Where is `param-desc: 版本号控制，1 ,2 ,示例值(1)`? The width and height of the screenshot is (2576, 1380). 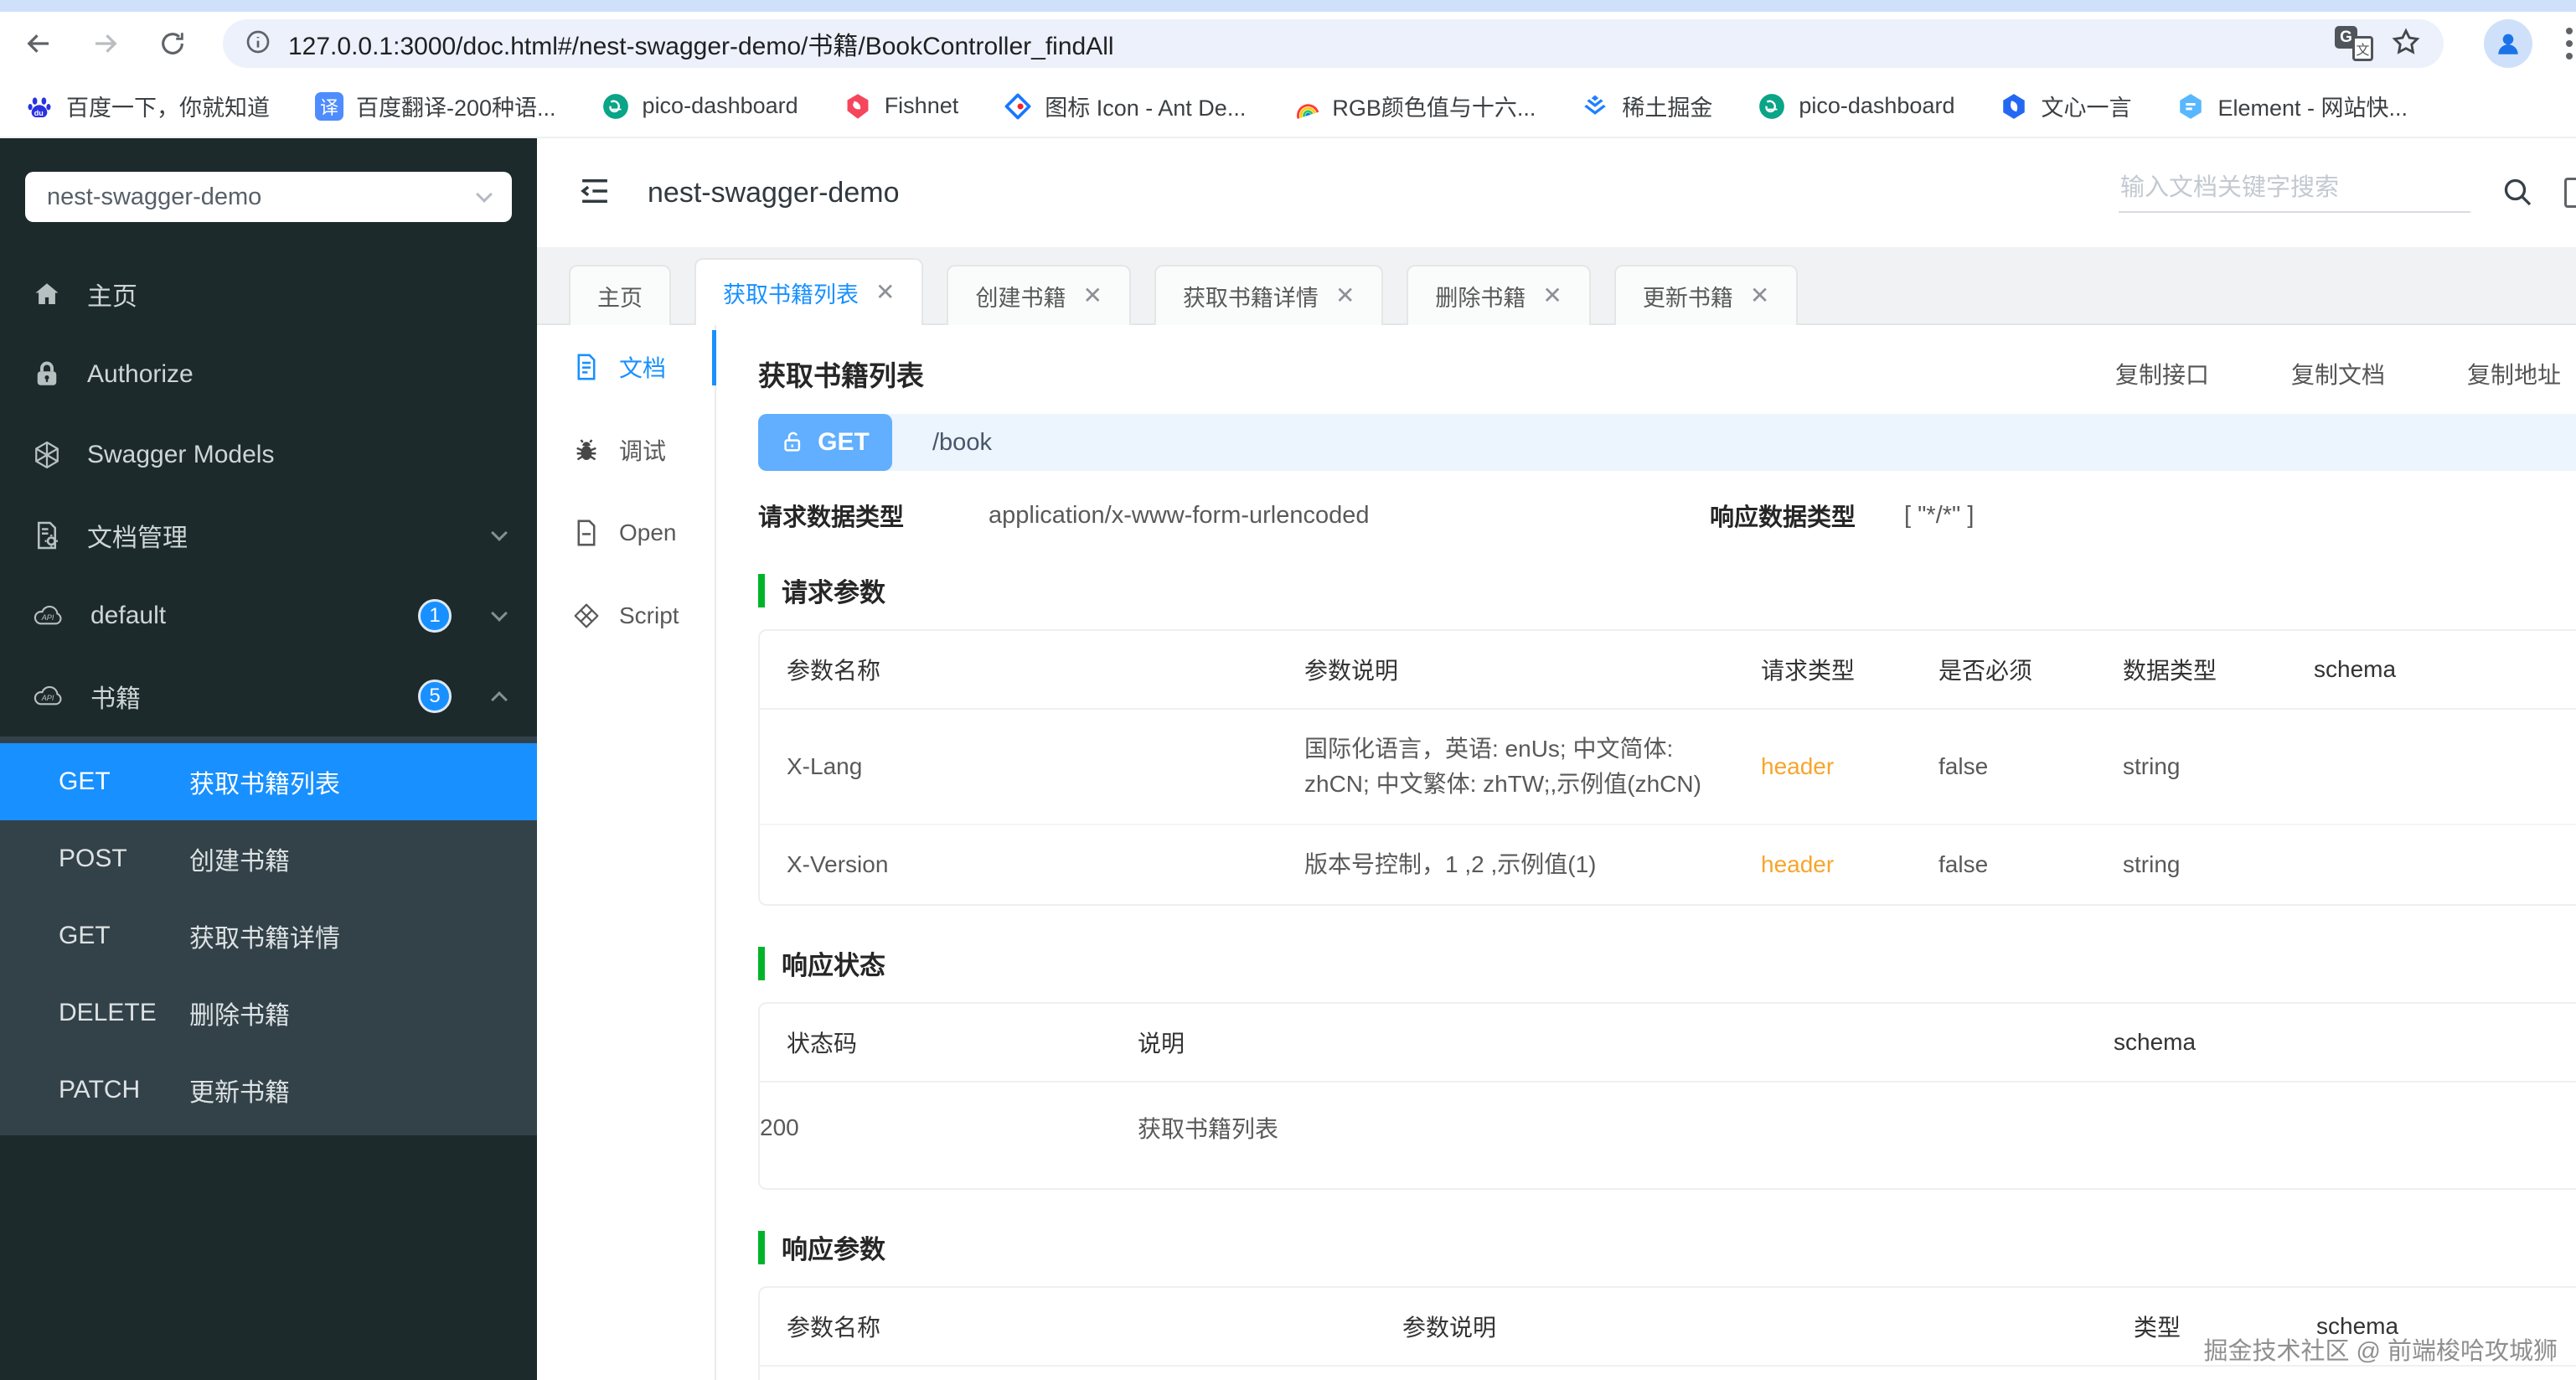
param-desc: 版本号控制，1 ,2 ,示例值(1) is located at coordinates (1532, 864).